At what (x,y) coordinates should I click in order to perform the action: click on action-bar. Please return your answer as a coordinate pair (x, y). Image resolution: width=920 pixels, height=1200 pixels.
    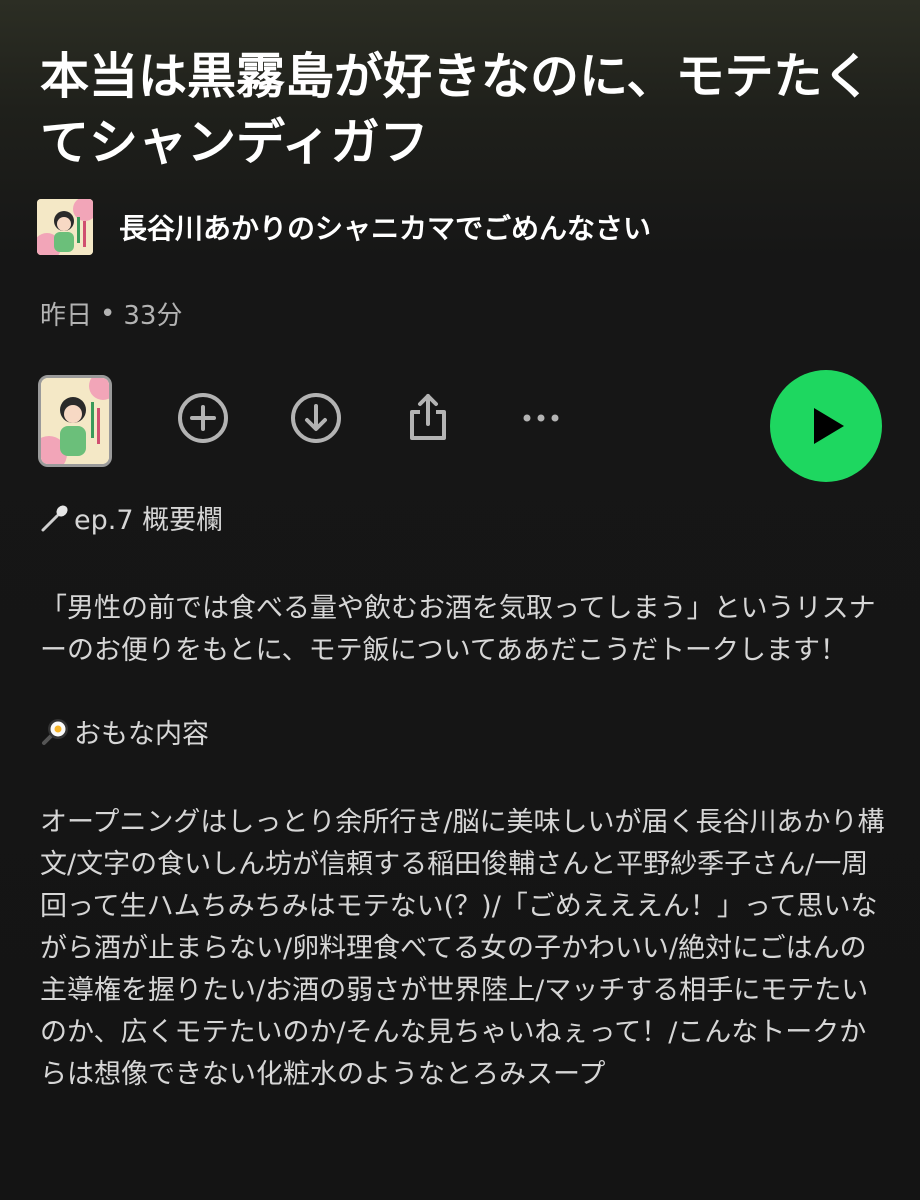
    Looking at the image, I should click on (460, 426).